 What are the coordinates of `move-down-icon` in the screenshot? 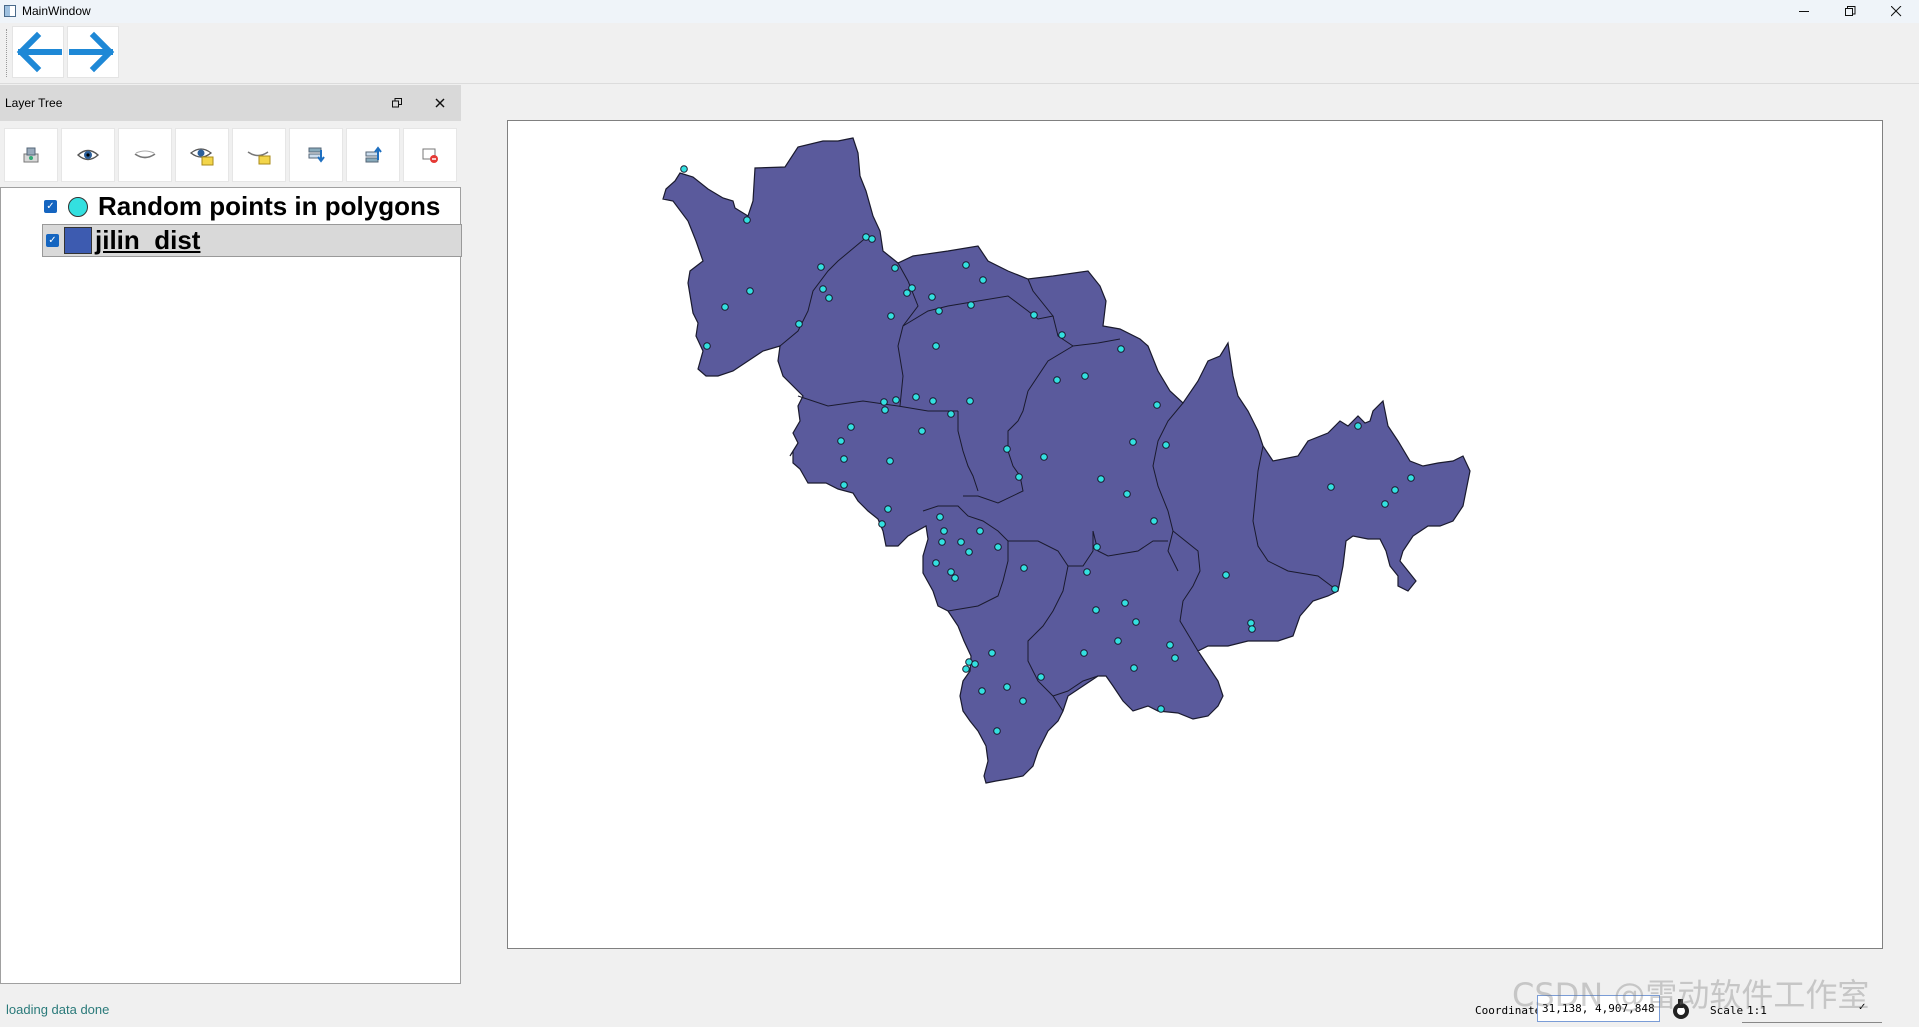 It's located at (316, 155).